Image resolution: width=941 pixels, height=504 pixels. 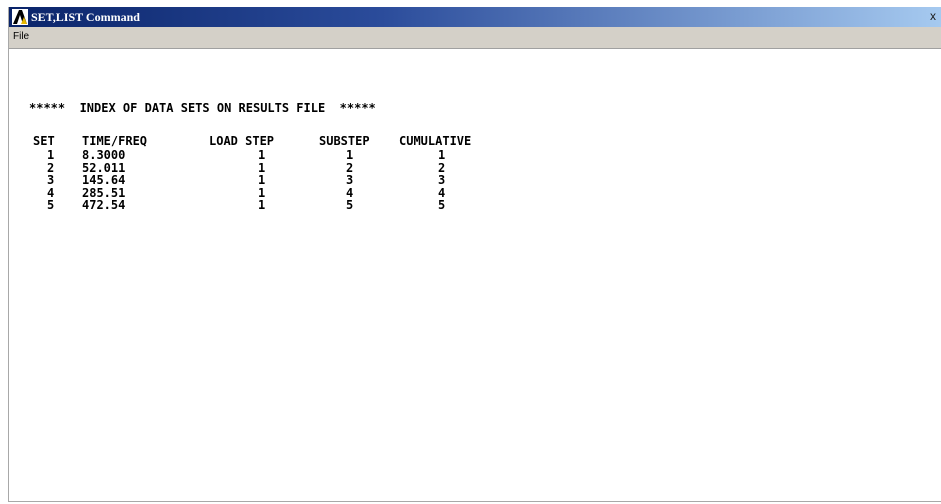 What do you see at coordinates (350, 205) in the screenshot?
I see `table-cell-substep: 5` at bounding box center [350, 205].